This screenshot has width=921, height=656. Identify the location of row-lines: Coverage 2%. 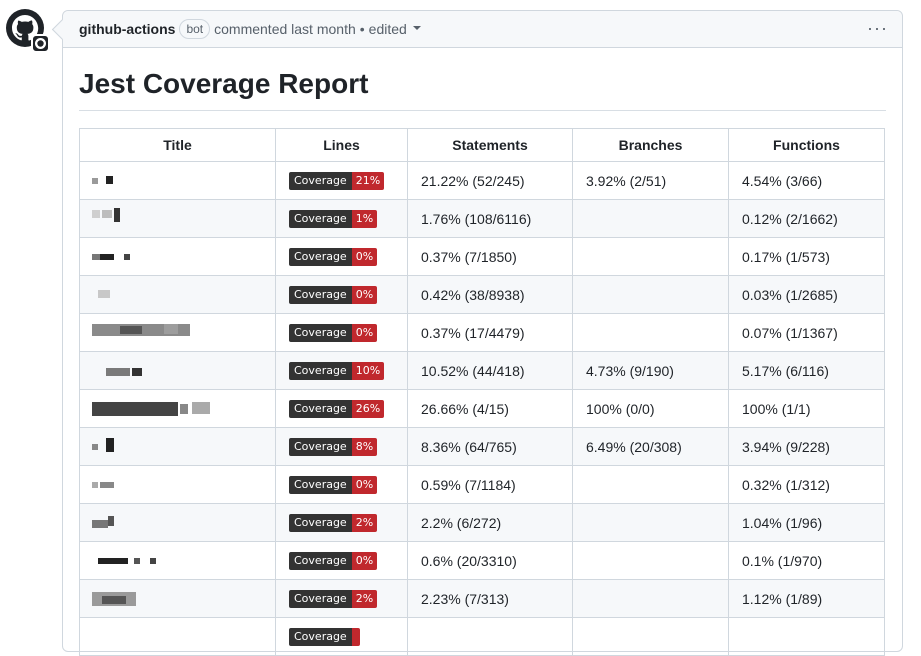
(341, 522).